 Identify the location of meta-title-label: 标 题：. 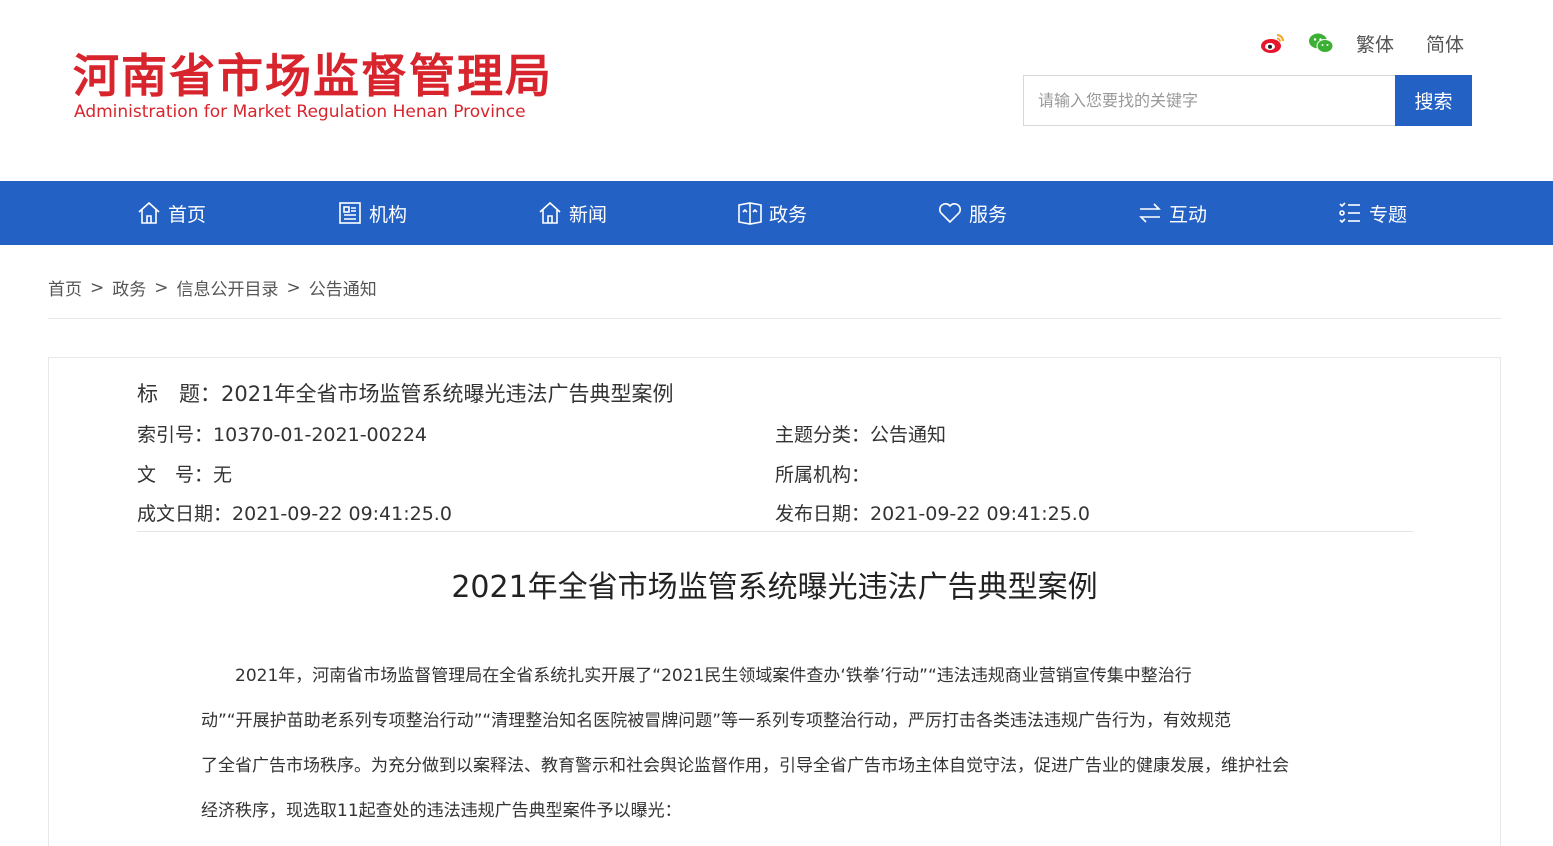
(179, 394).